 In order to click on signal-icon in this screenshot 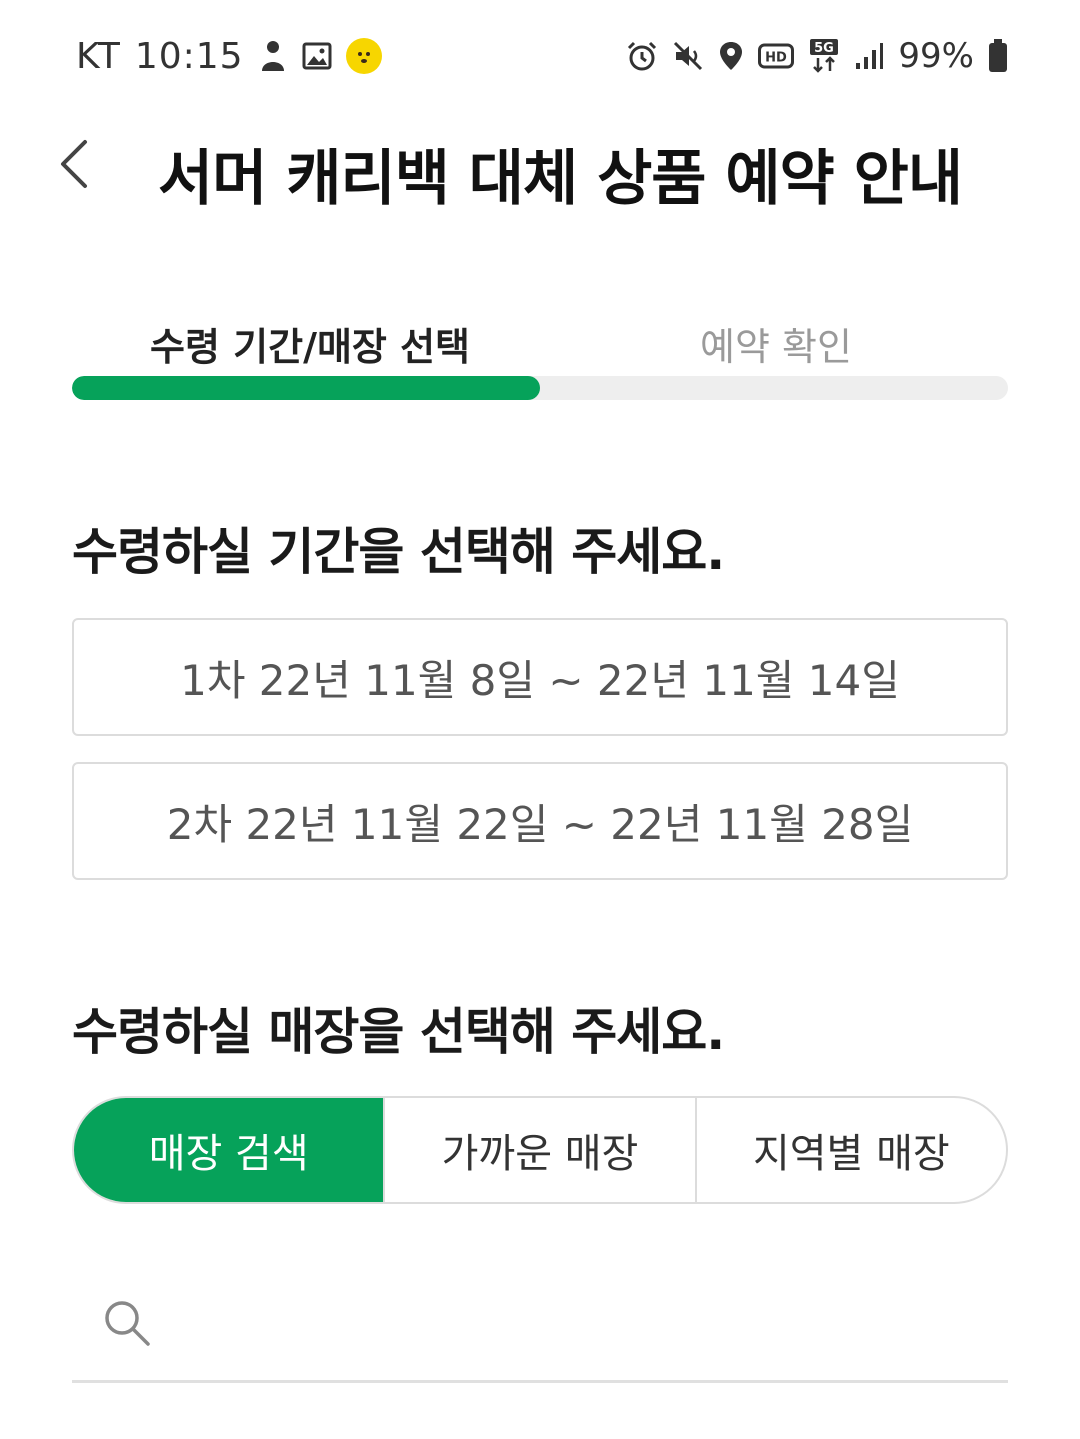, I will do `click(869, 56)`.